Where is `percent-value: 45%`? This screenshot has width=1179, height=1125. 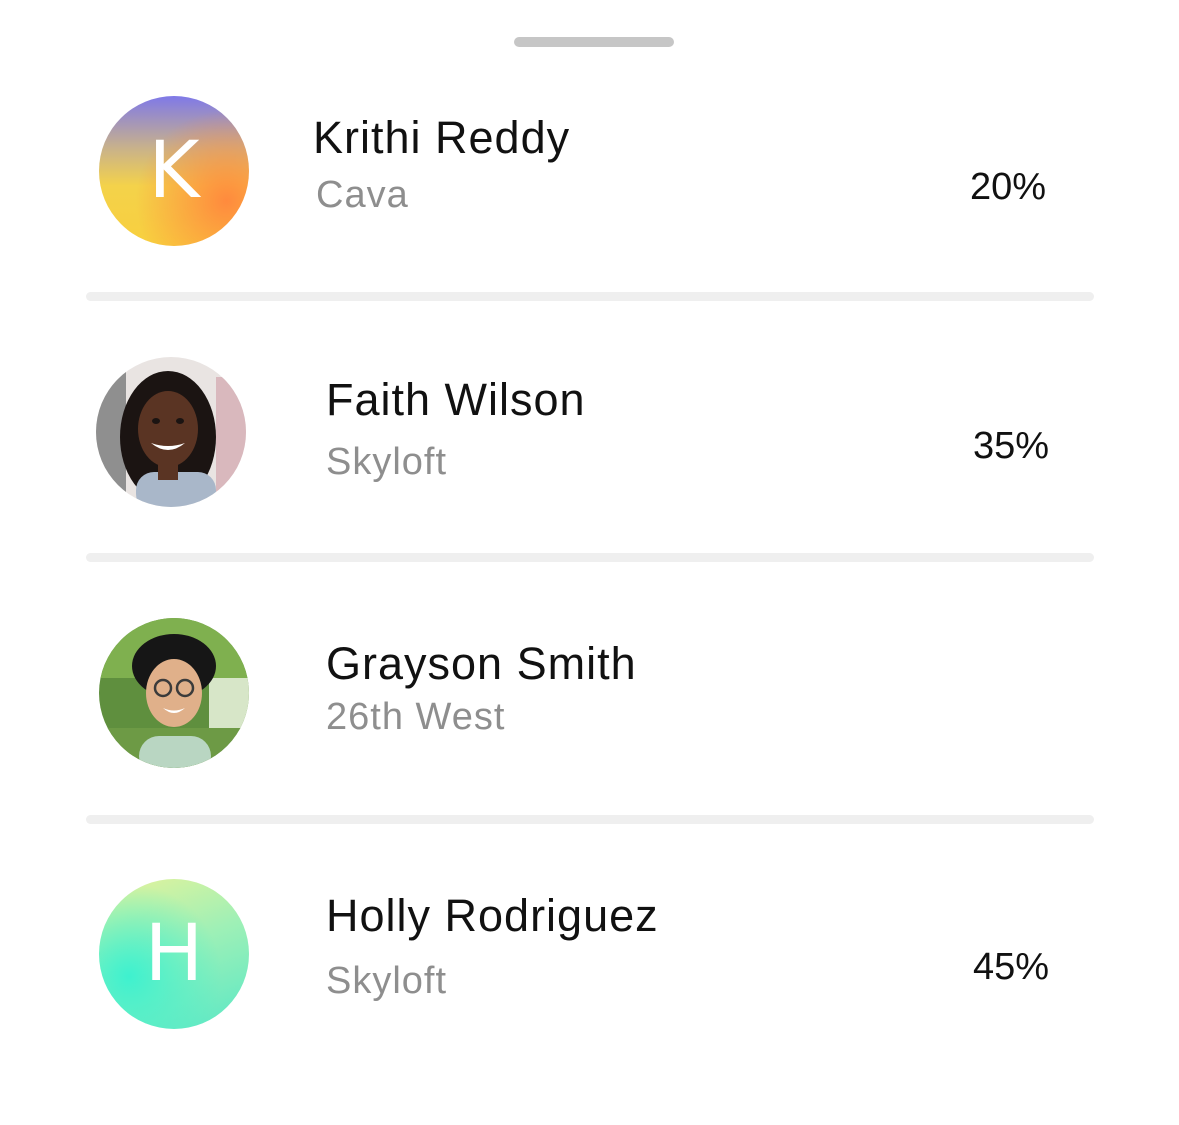 percent-value: 45% is located at coordinates (1011, 967).